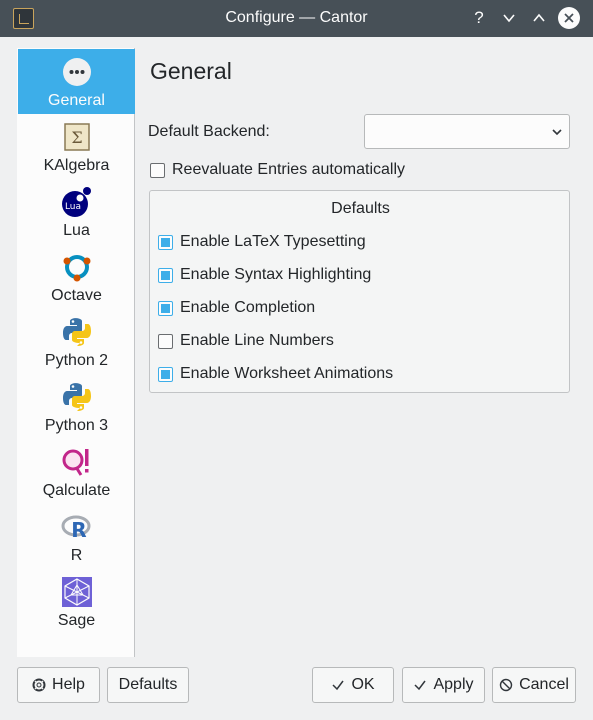  I want to click on defaults-button-label: Defaults, so click(148, 684).